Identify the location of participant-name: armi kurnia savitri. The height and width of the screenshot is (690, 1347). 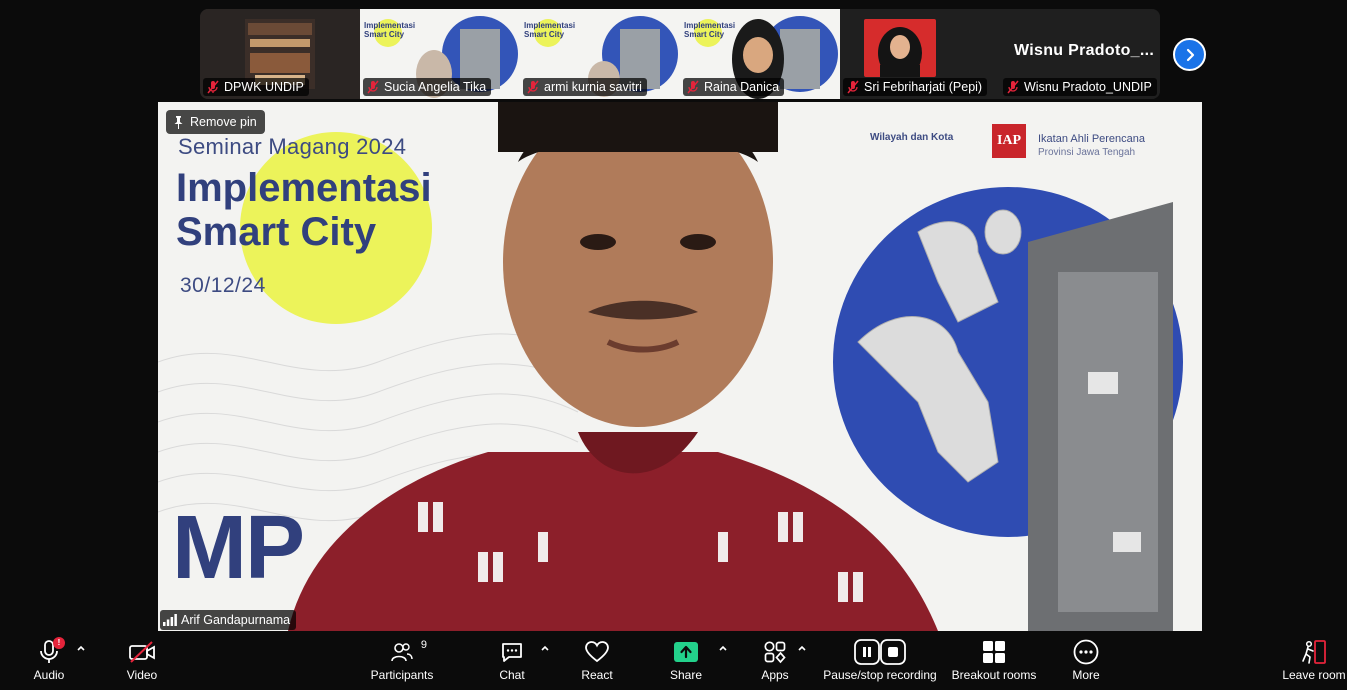
(593, 87).